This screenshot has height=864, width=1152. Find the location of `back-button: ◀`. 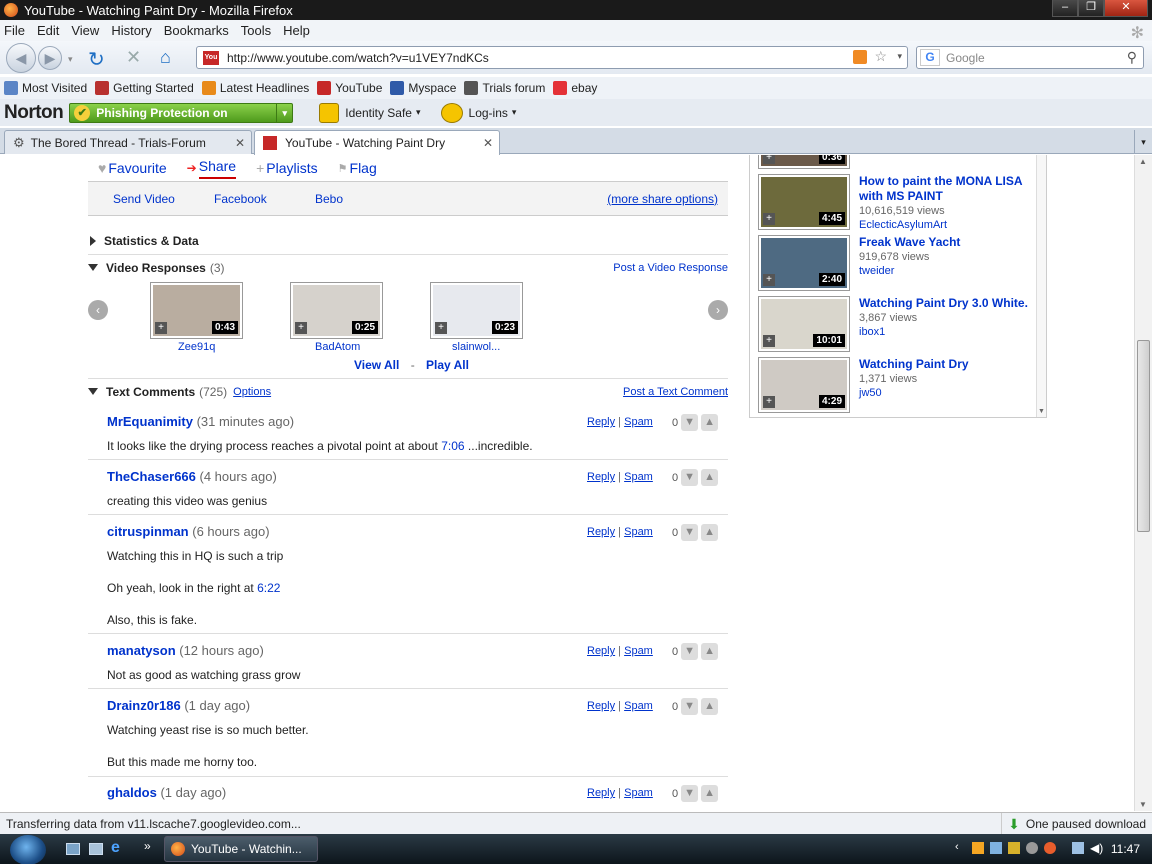

back-button: ◀ is located at coordinates (21, 58).